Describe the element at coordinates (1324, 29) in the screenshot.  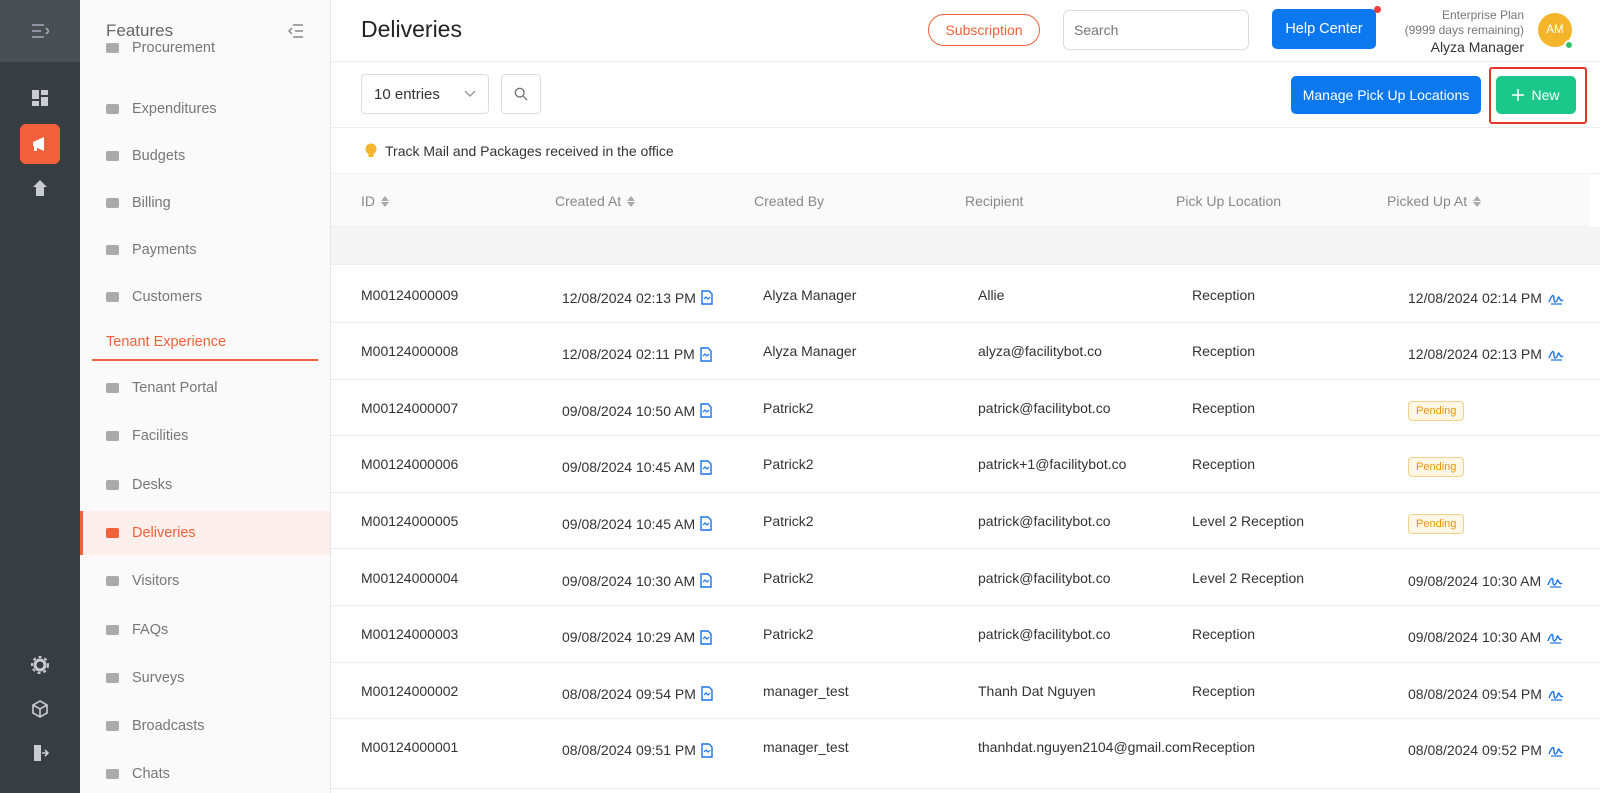
I see `help-center-button: Help Center` at that location.